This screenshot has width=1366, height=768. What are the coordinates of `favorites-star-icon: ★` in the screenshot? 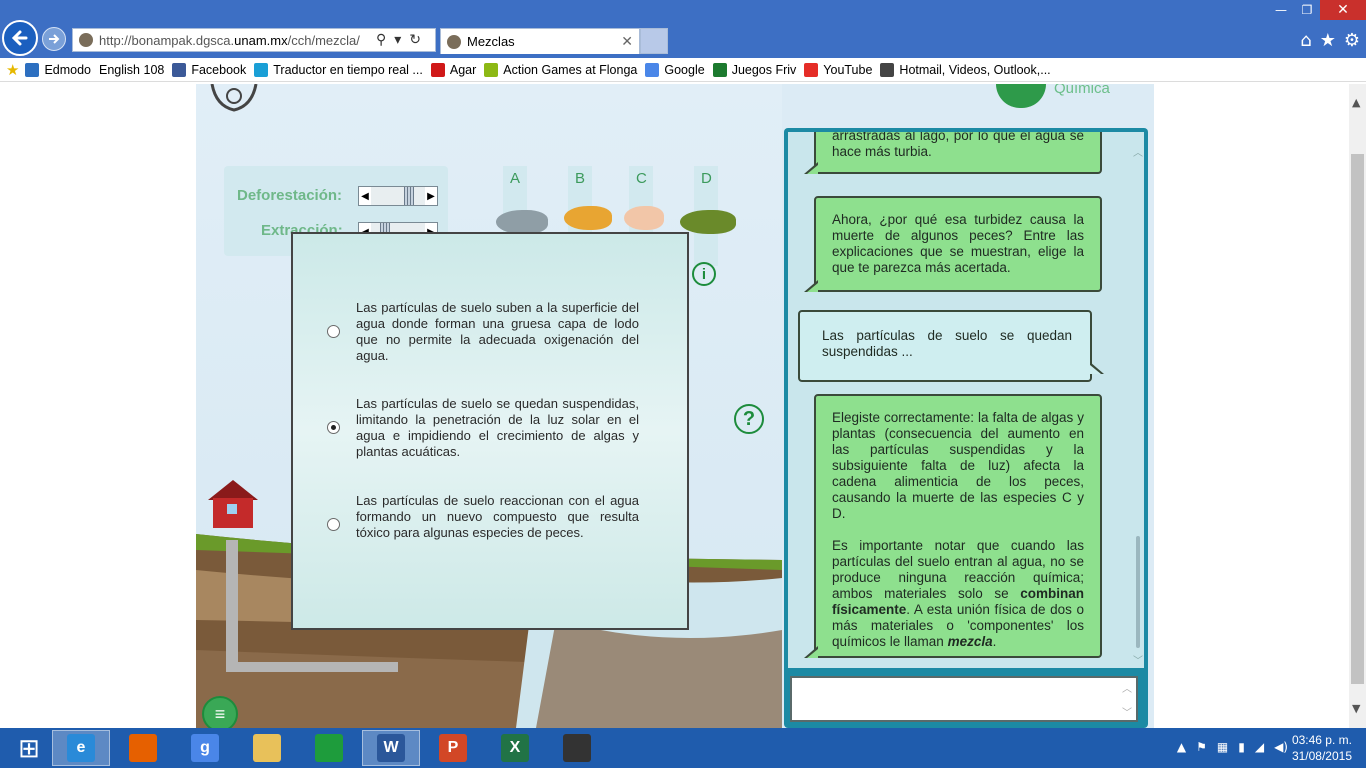 It's located at (1328, 40).